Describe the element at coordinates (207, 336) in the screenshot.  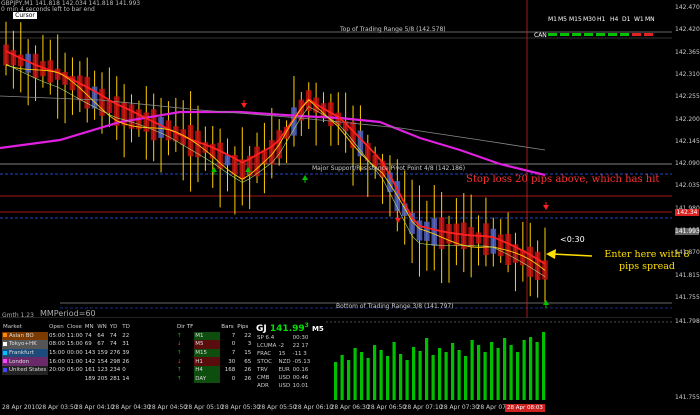
I see `direction-tf: M1` at that location.